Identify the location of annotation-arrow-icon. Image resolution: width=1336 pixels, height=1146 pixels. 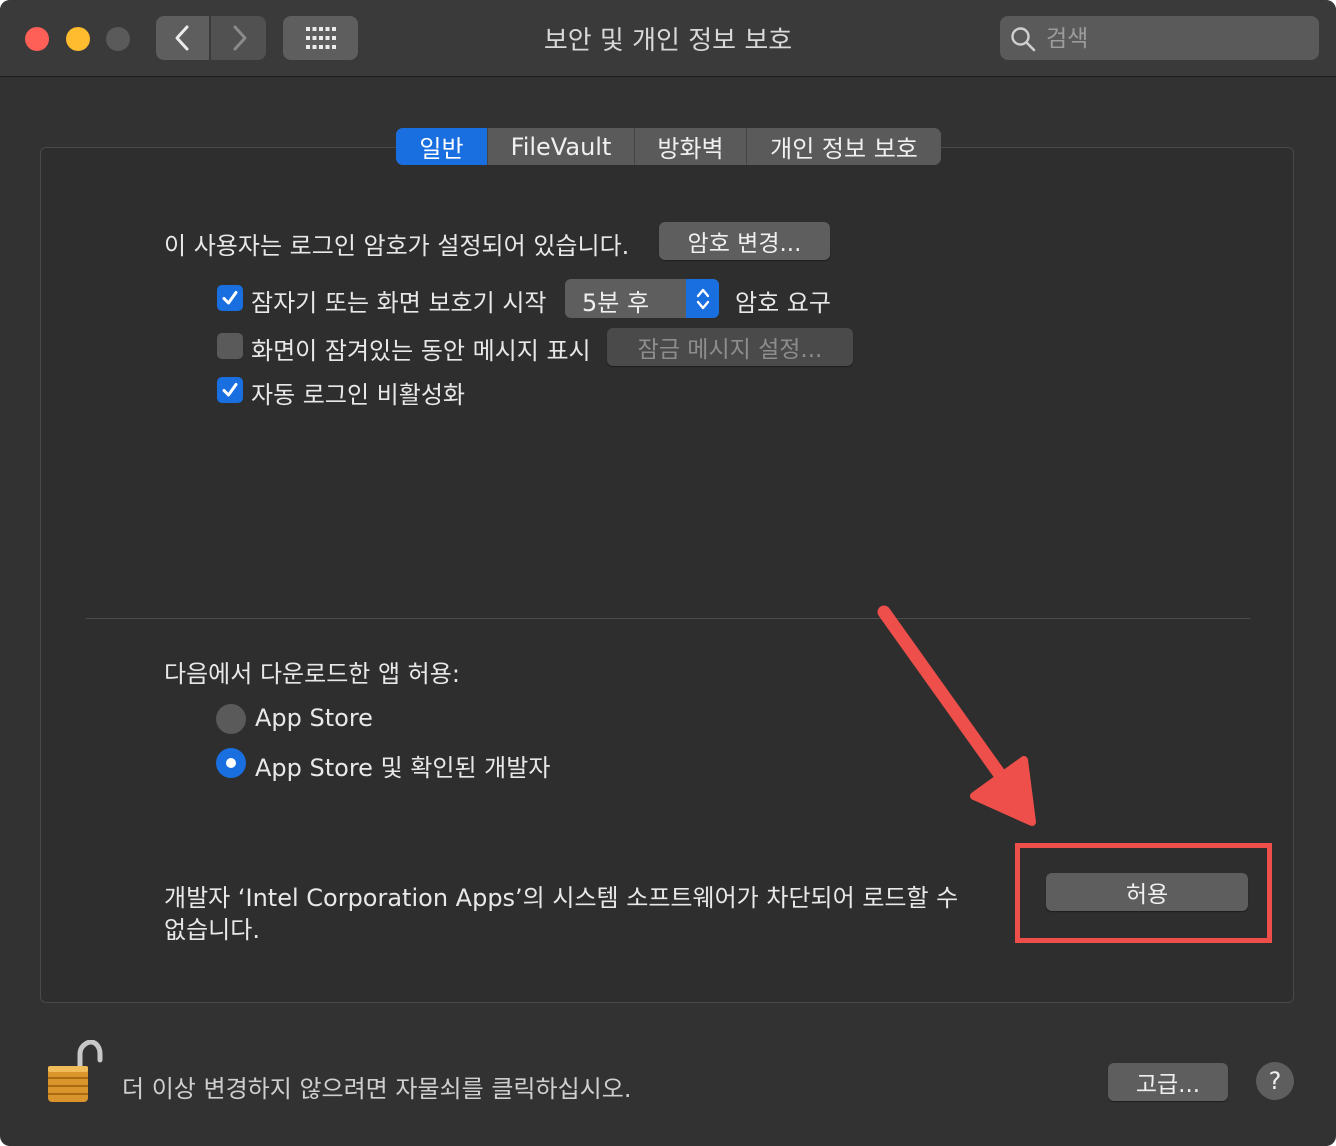
(956, 715).